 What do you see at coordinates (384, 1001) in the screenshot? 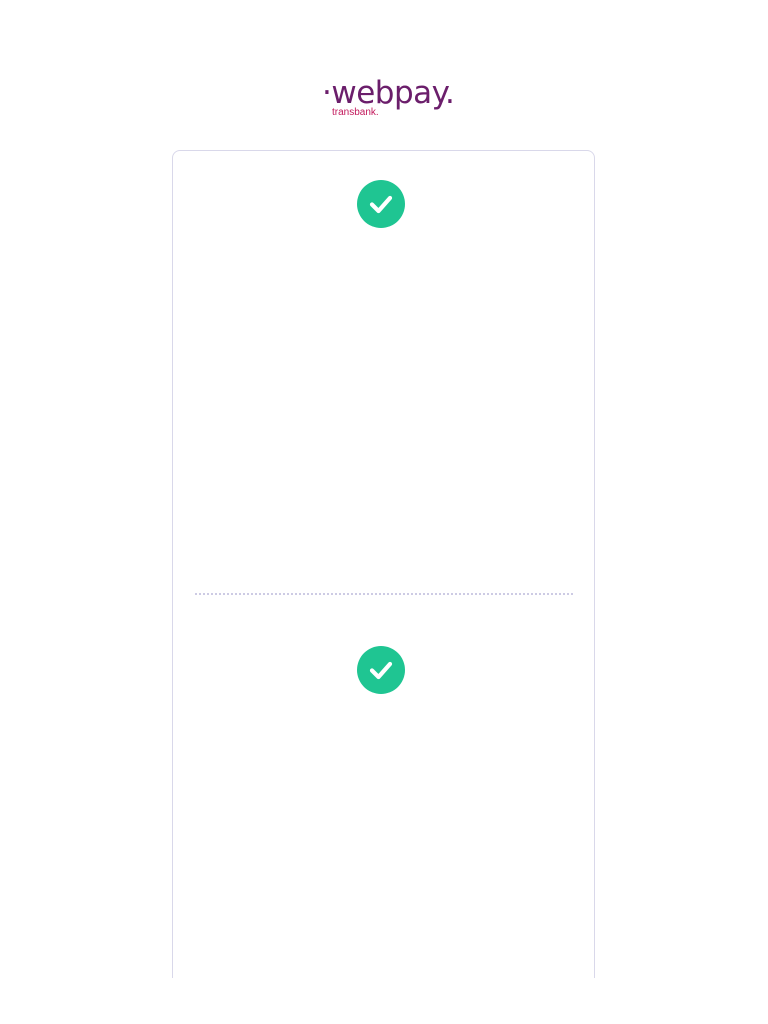
I see `viewport-bottom` at bounding box center [384, 1001].